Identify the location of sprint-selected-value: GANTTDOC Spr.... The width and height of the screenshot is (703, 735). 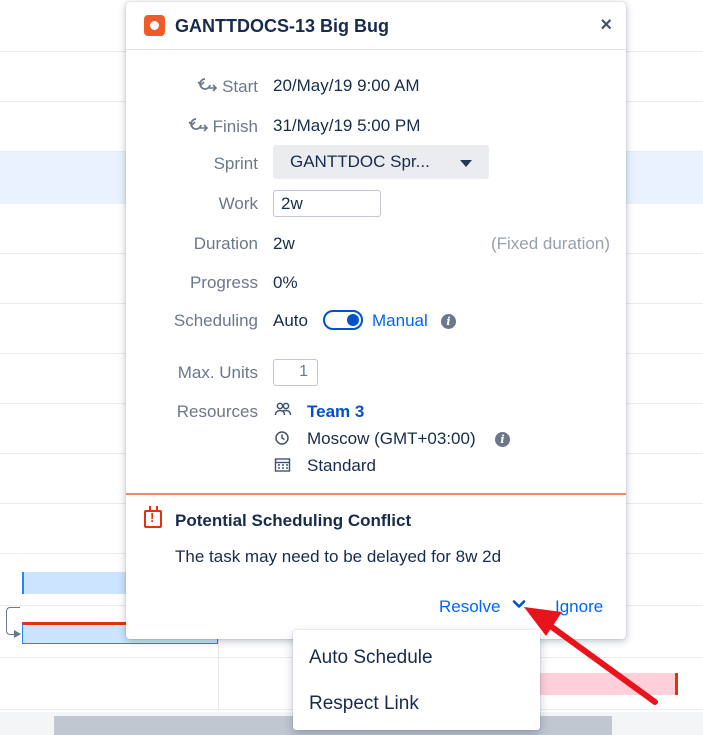
(360, 161).